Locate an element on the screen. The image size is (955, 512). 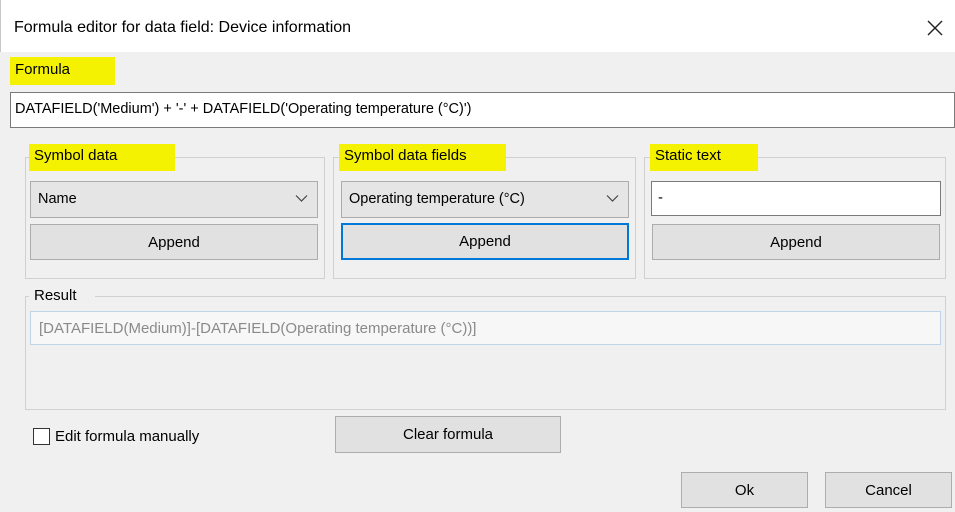
clear-formula-button: Clear formula is located at coordinates (448, 434).